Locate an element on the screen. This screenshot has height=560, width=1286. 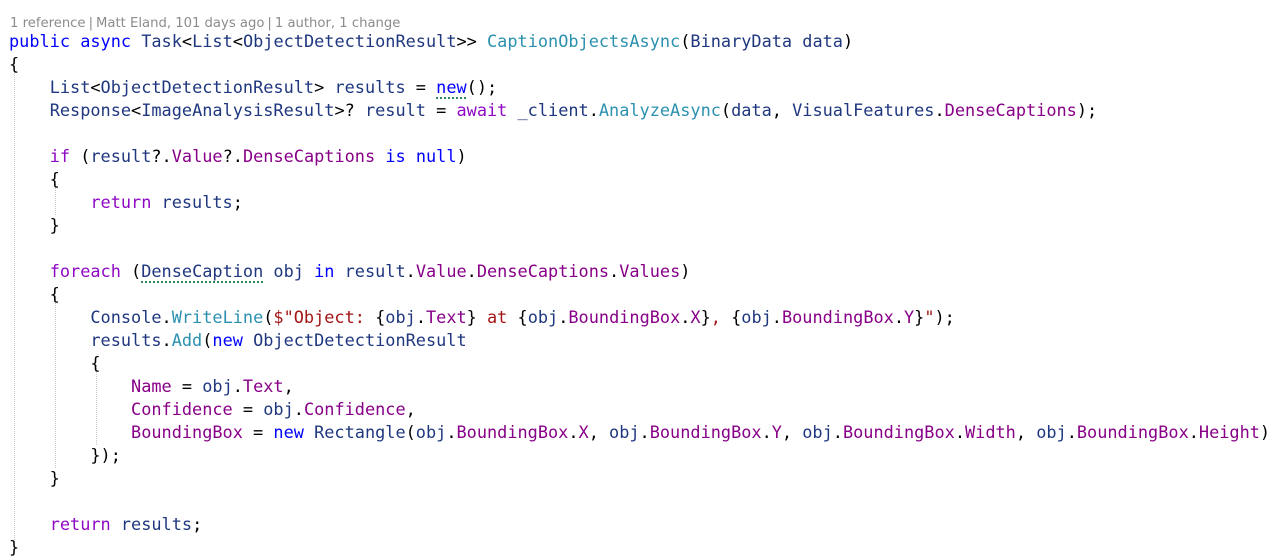
code-token: DenseCaption is located at coordinates (202, 271).